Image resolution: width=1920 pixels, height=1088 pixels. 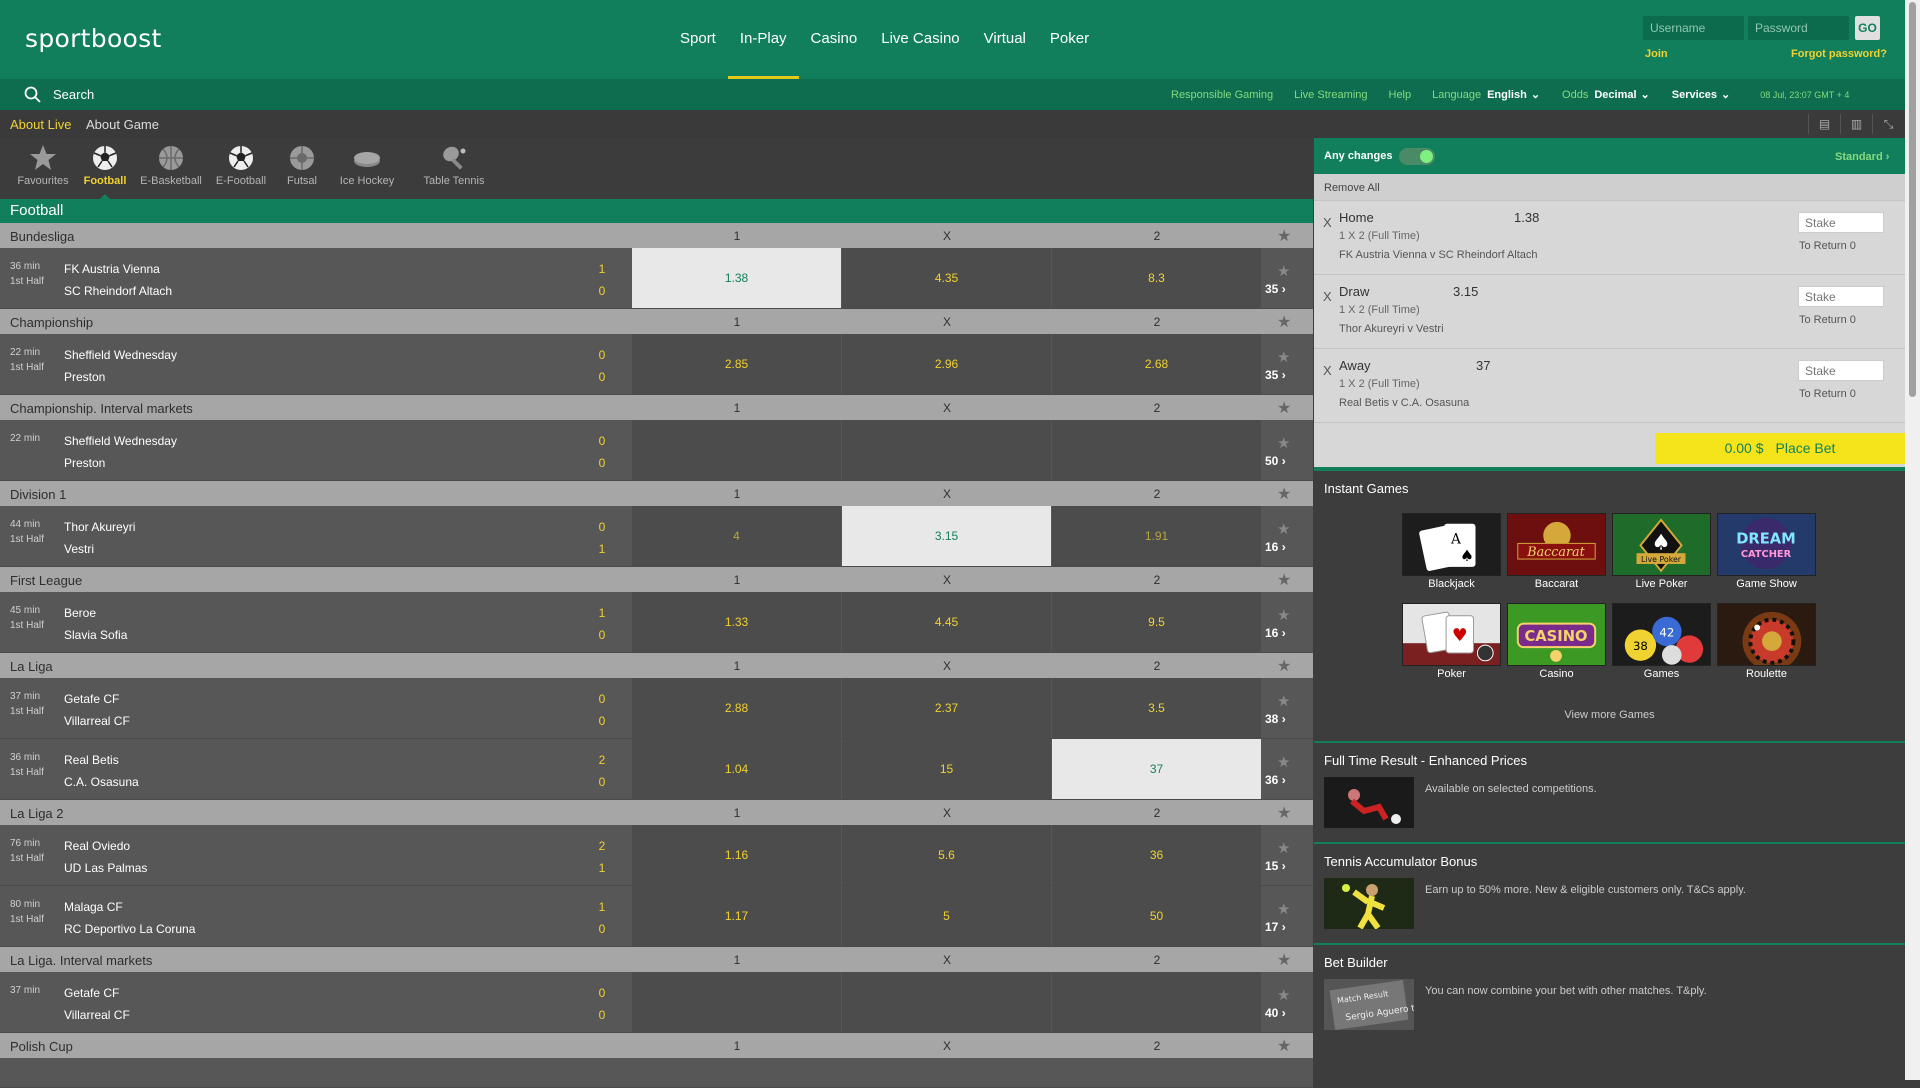 What do you see at coordinates (1912, 199) in the screenshot?
I see `scrollbar-thumb` at bounding box center [1912, 199].